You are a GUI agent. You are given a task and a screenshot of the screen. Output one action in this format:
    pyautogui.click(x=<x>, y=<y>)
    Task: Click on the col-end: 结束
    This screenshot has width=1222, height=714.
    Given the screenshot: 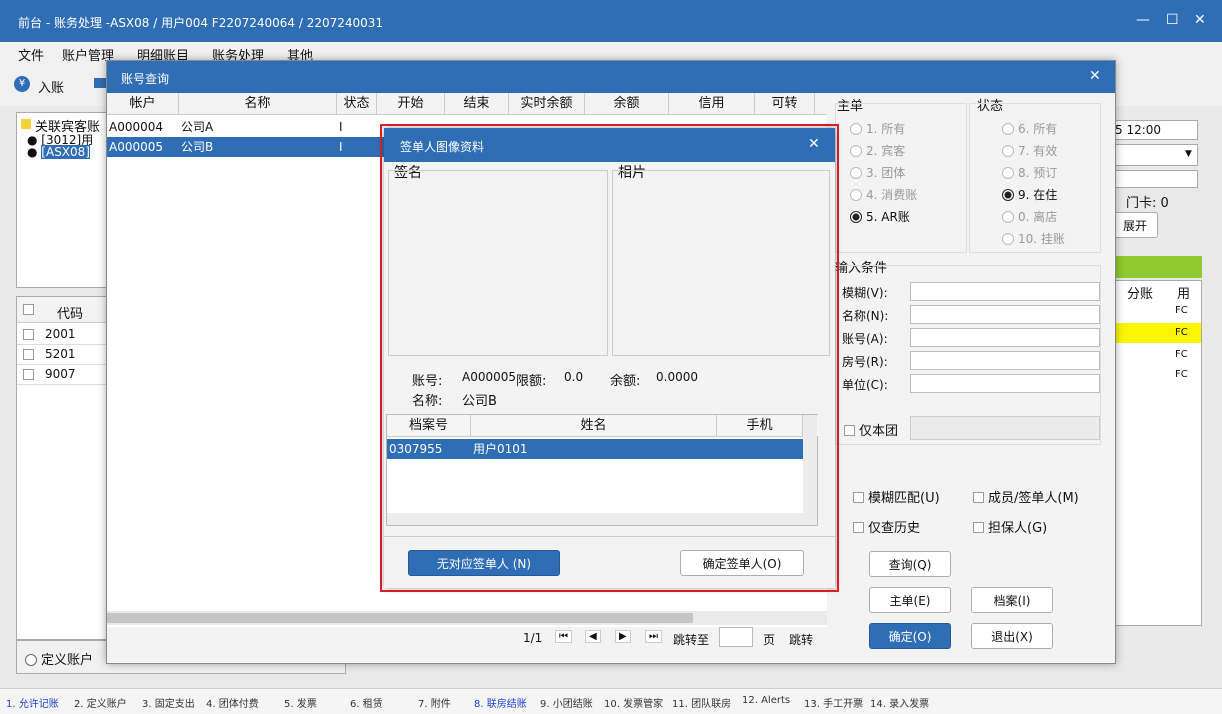 What is the action you would take?
    pyautogui.click(x=477, y=104)
    